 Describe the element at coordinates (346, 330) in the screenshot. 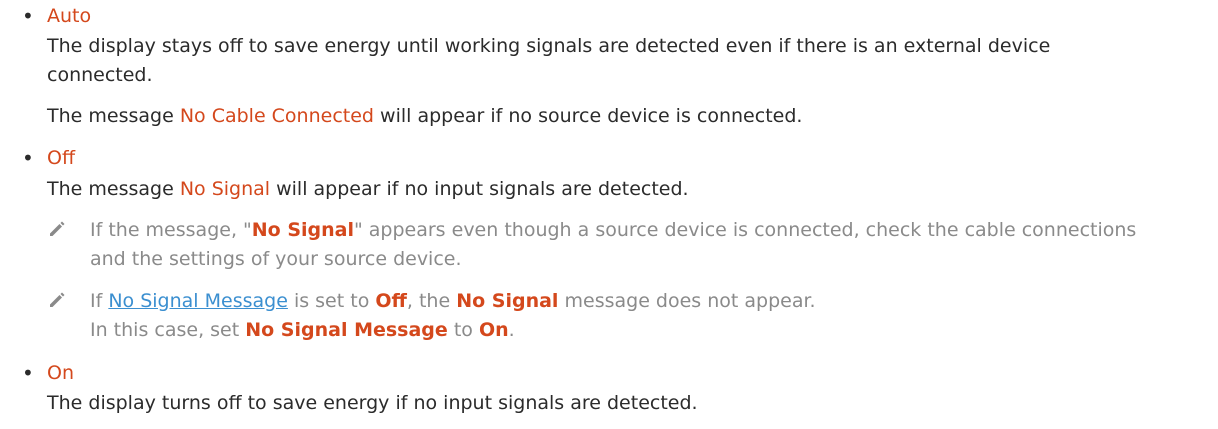

I see `no-signal-message-bold: No Signal Message` at that location.